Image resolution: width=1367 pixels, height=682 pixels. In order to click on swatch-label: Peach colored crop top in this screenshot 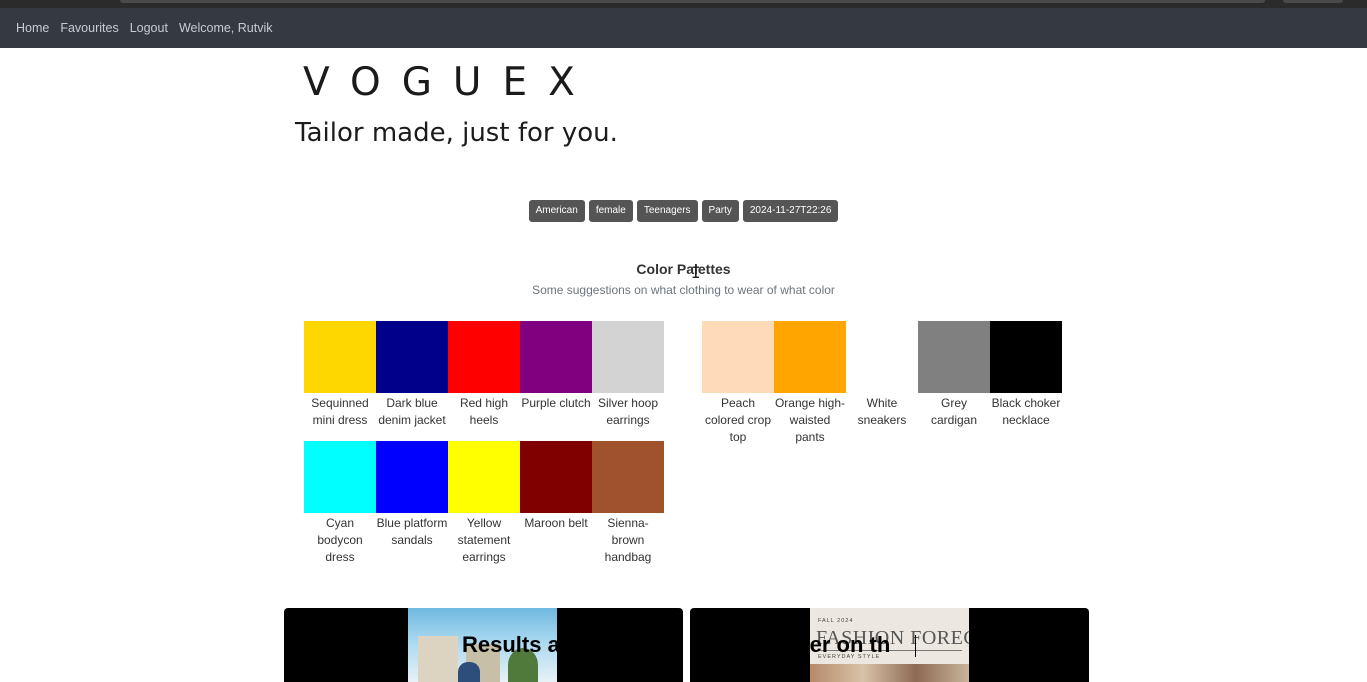, I will do `click(738, 420)`.